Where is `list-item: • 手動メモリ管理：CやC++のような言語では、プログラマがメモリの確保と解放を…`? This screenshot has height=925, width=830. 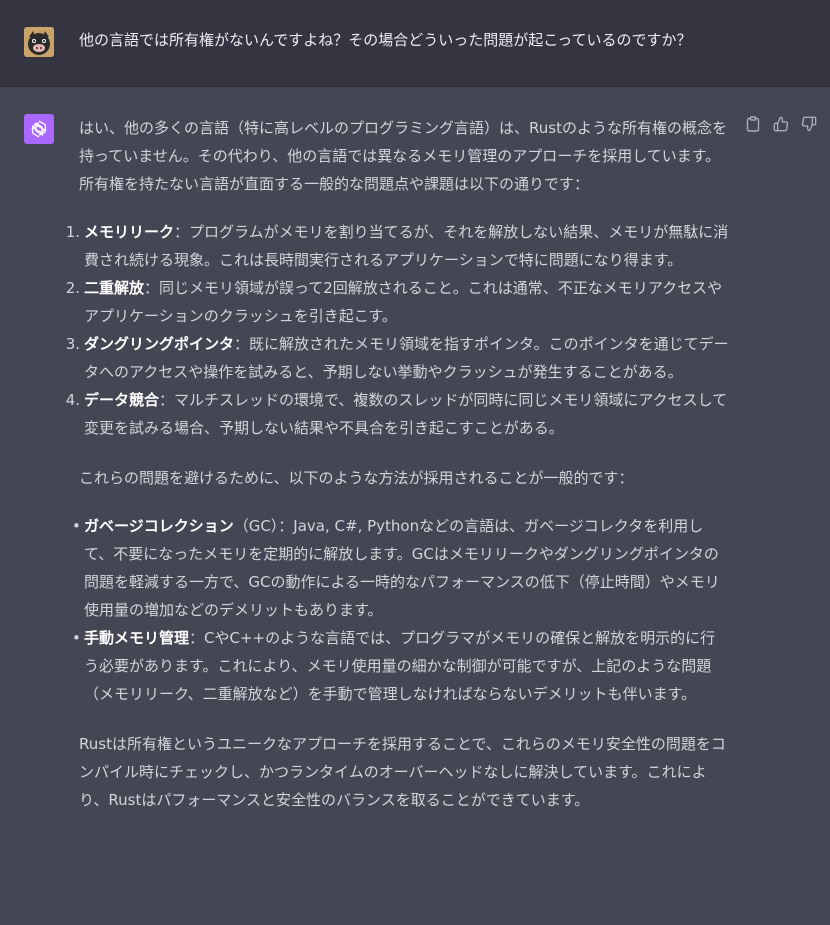
list-item: • 手動メモリ管理：CやC++のような言語では、プログラマがメモリの確保と解放を… is located at coordinates (394, 666).